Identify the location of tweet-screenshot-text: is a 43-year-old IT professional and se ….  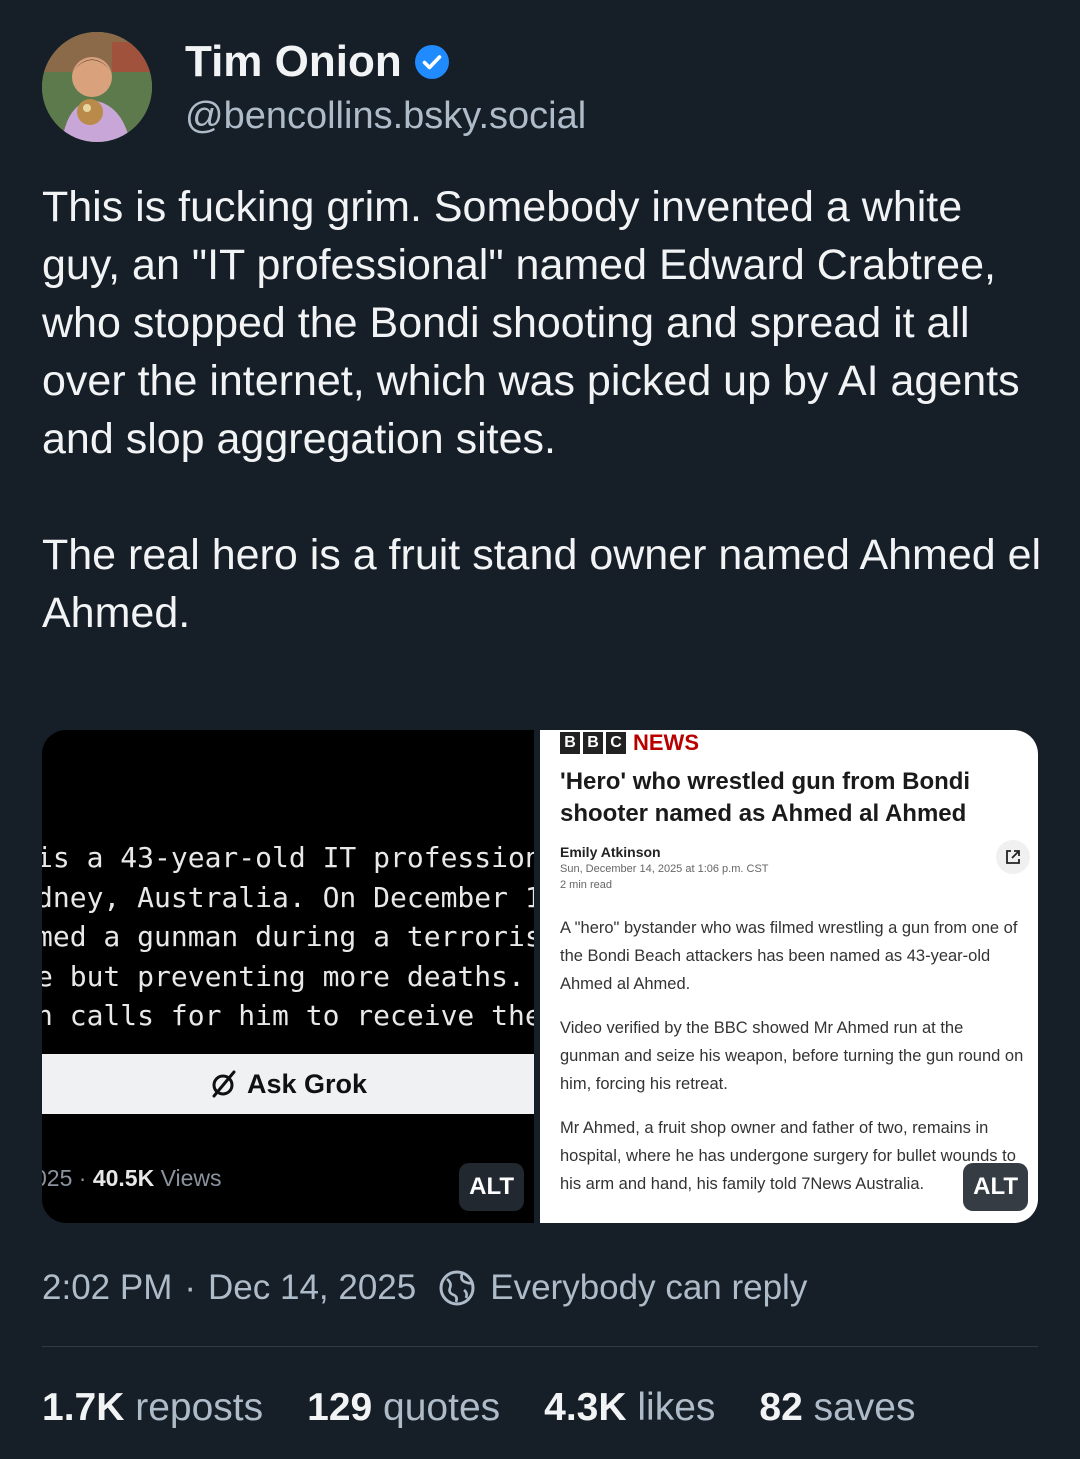
(288, 937).